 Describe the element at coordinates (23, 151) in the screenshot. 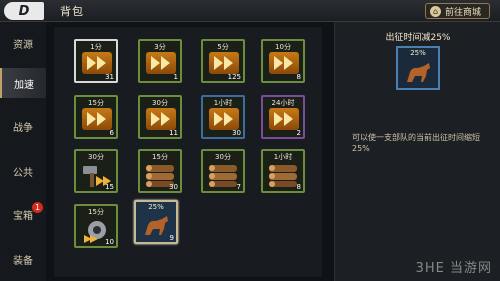

I see `category-sidebar: 资源 加速 战争 公共 宝箱 1 装备` at that location.